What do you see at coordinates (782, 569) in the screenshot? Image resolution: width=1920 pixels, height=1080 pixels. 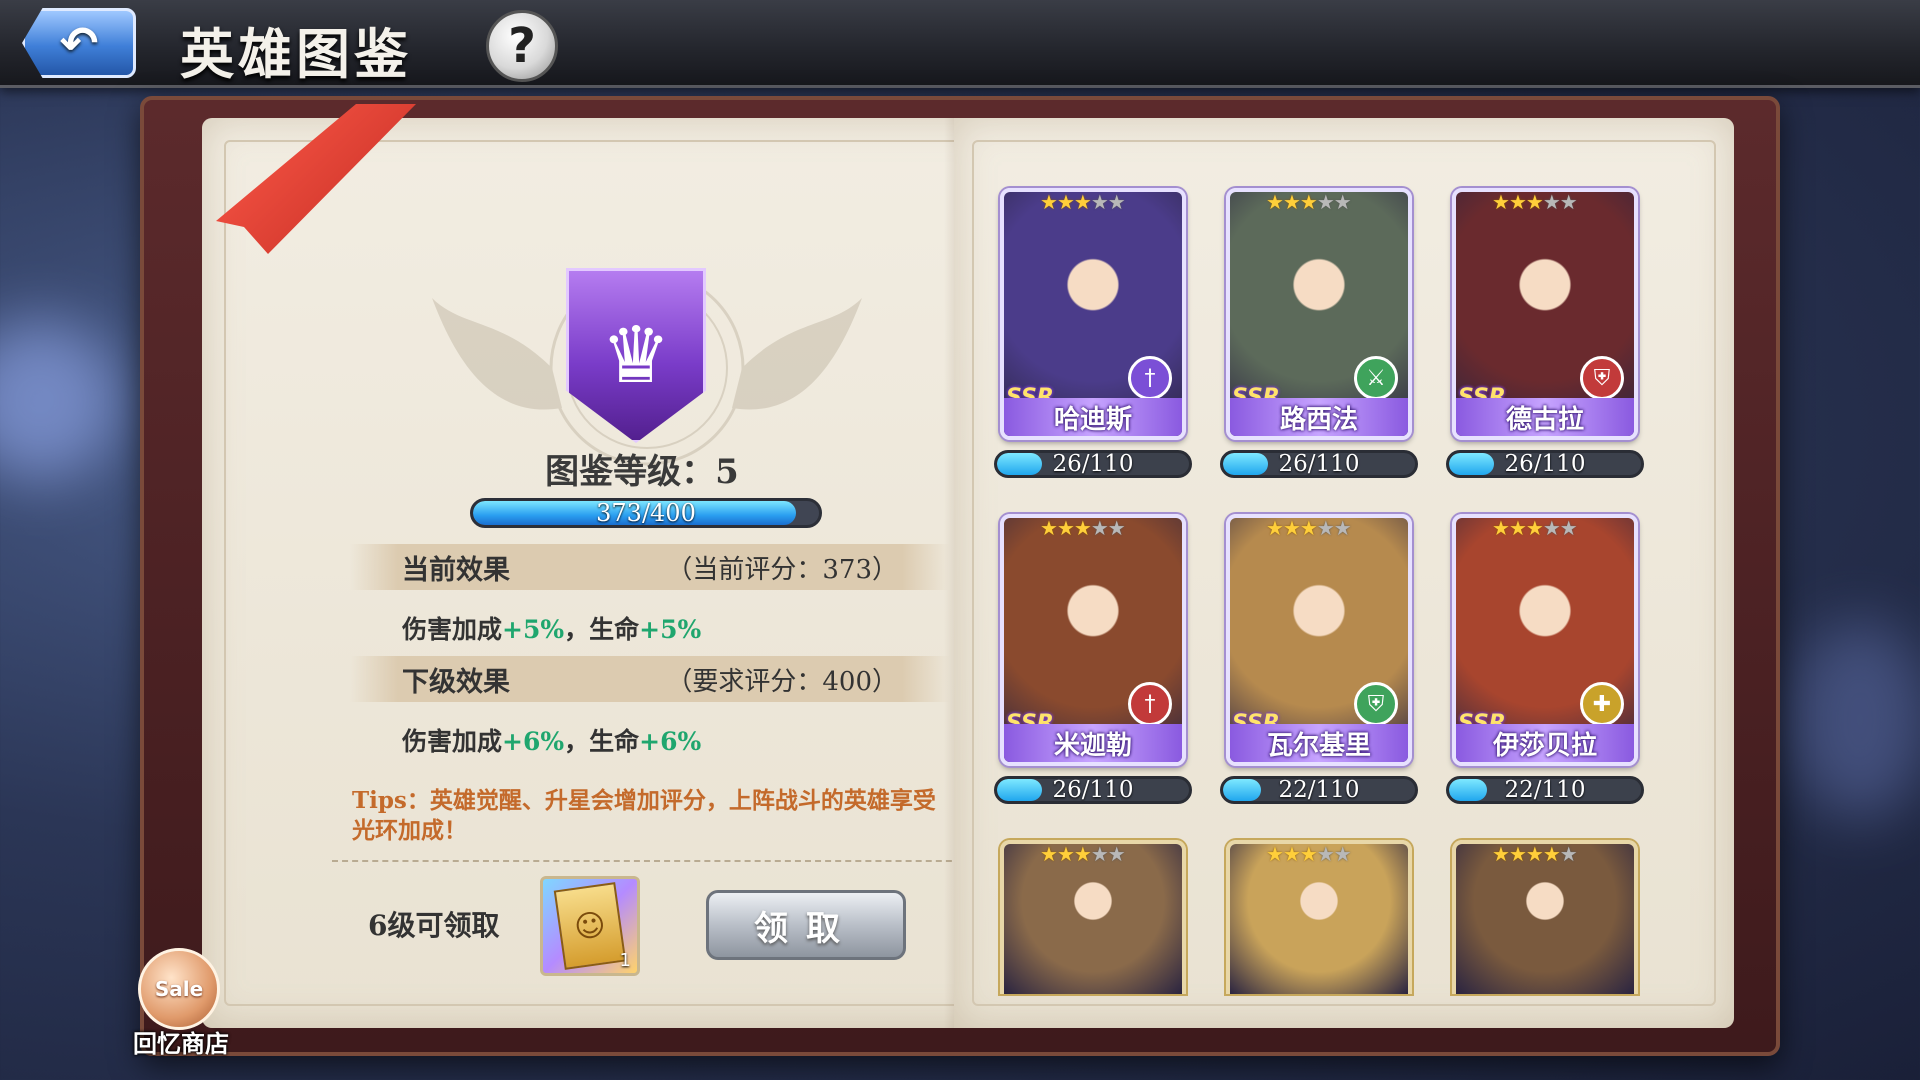 I see `current-score: （当前评分：373）` at bounding box center [782, 569].